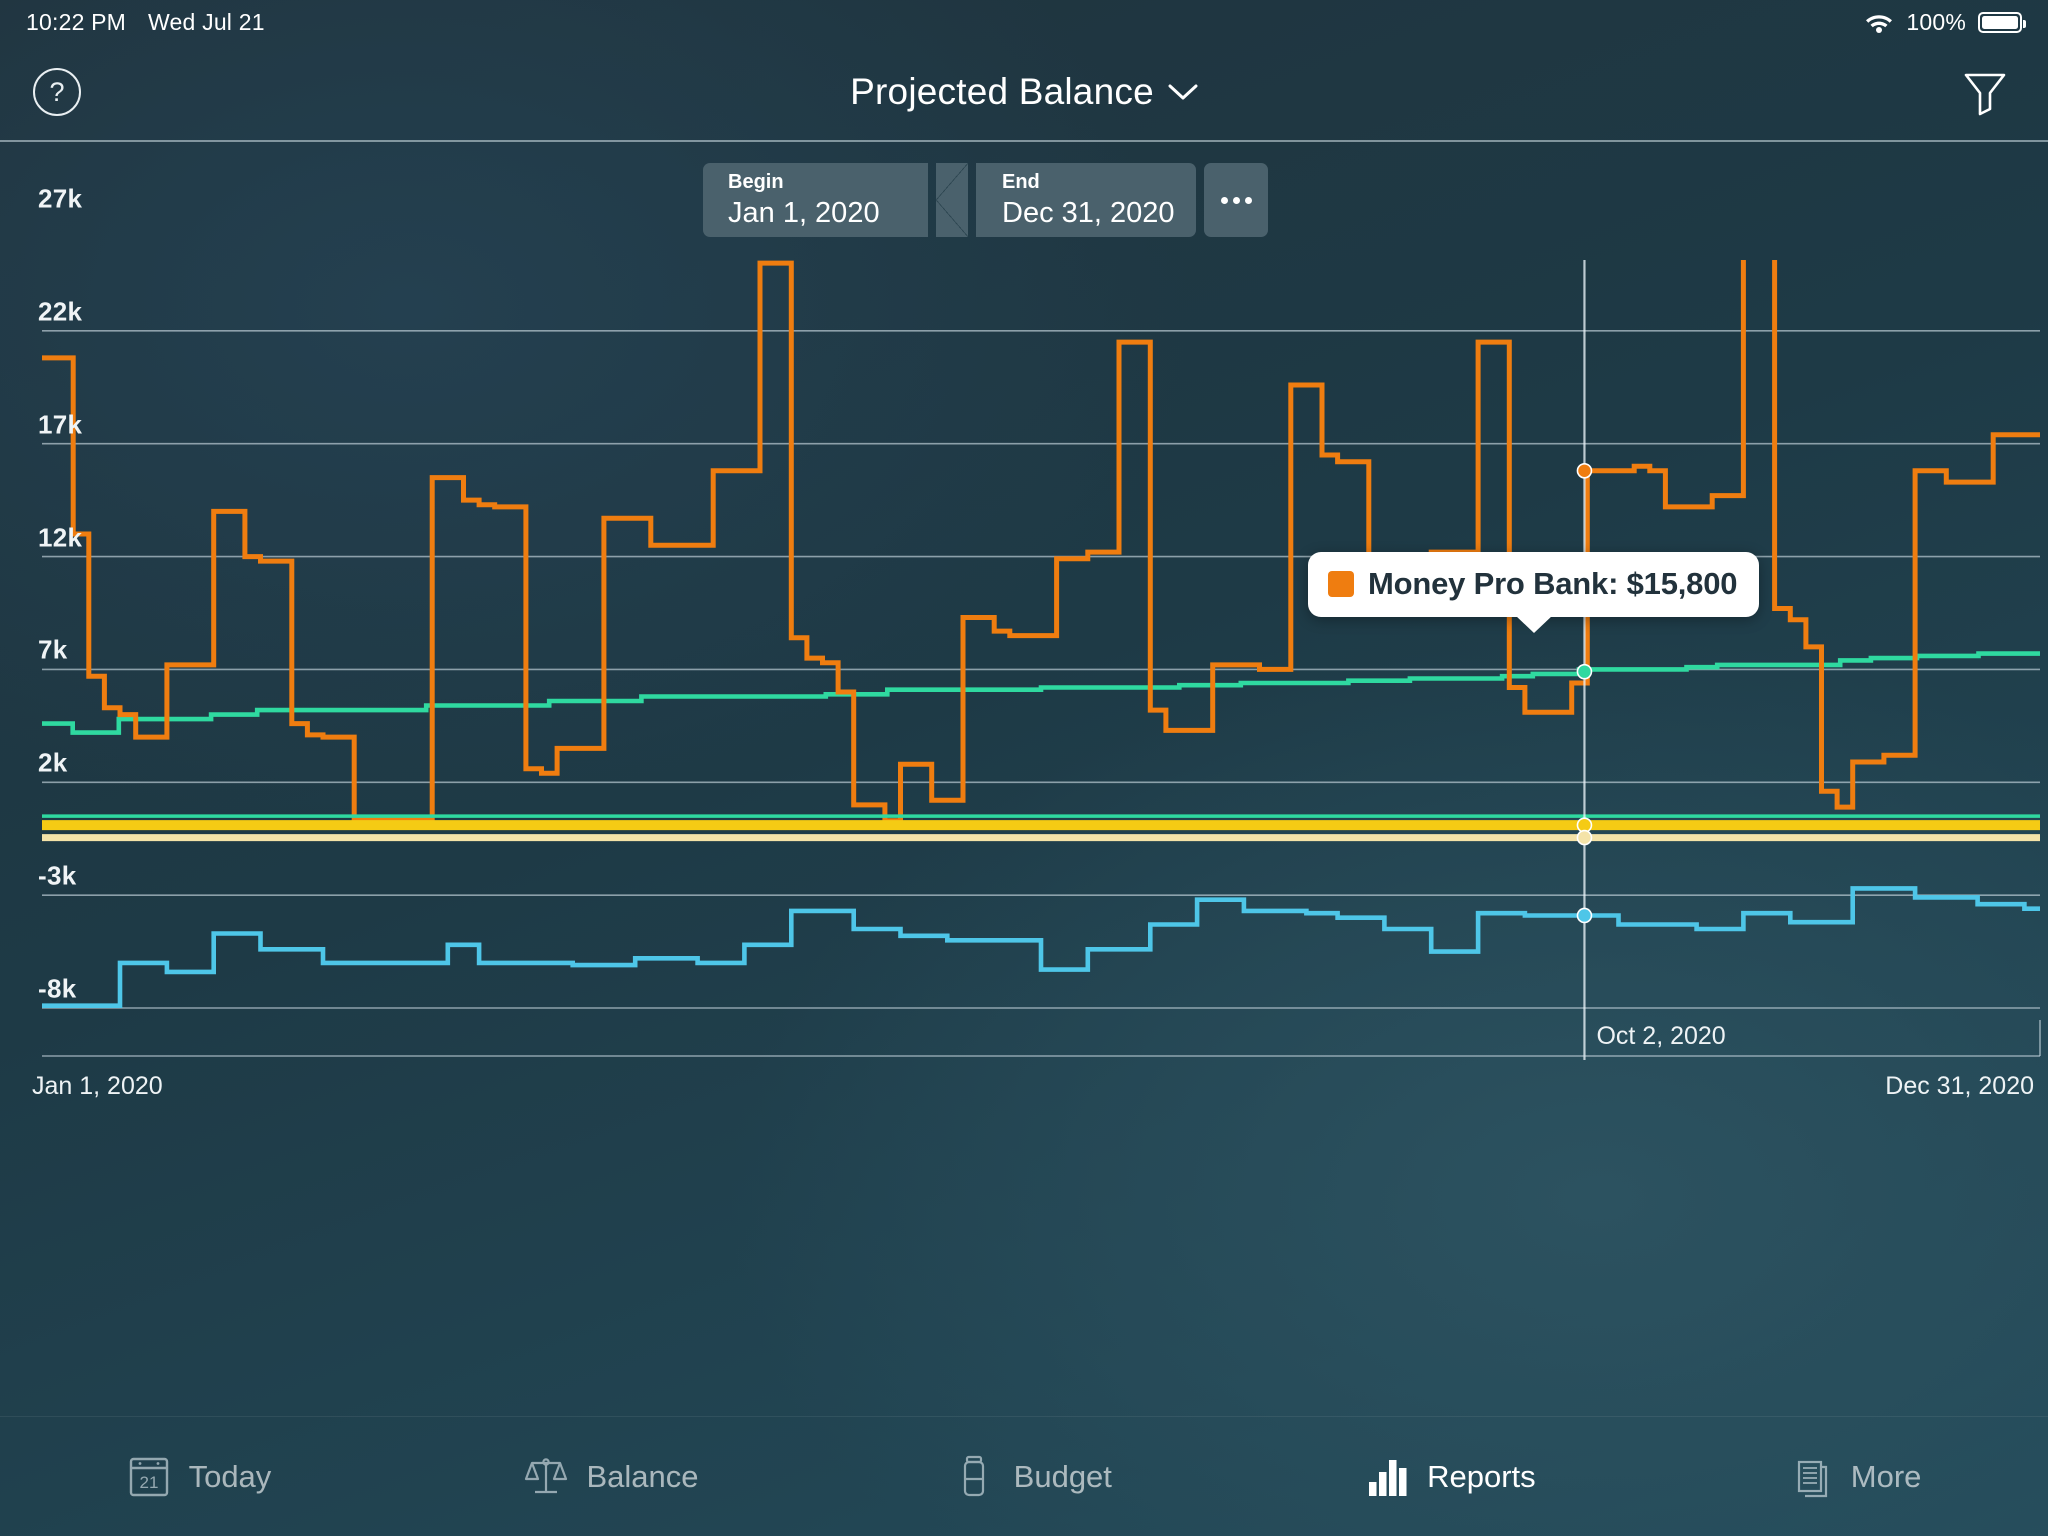 The width and height of the screenshot is (2048, 1536). I want to click on tab-budget: Budget, so click(1032, 1477).